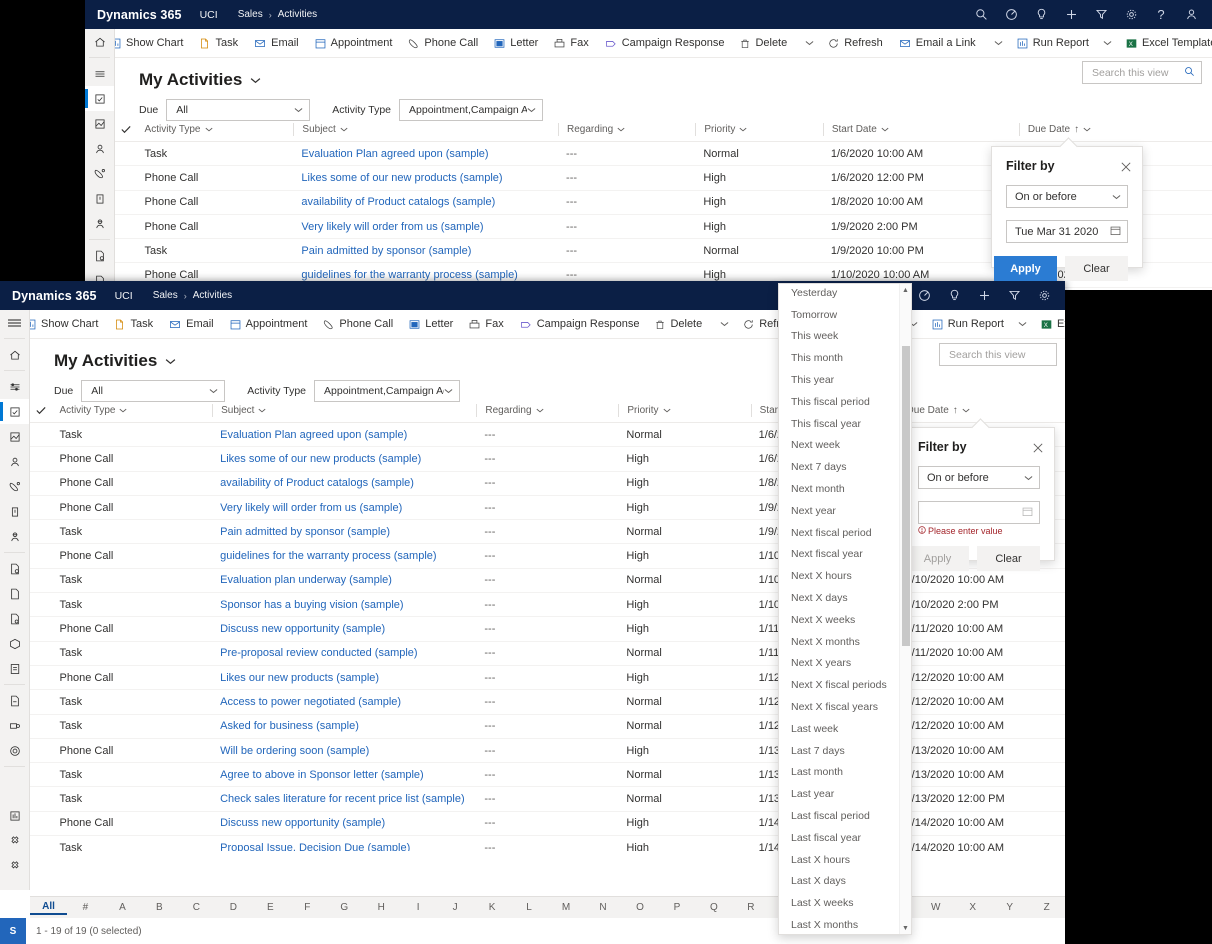 This screenshot has height=944, width=1212. I want to click on command-email-a-link: Email a Link, so click(937, 43).